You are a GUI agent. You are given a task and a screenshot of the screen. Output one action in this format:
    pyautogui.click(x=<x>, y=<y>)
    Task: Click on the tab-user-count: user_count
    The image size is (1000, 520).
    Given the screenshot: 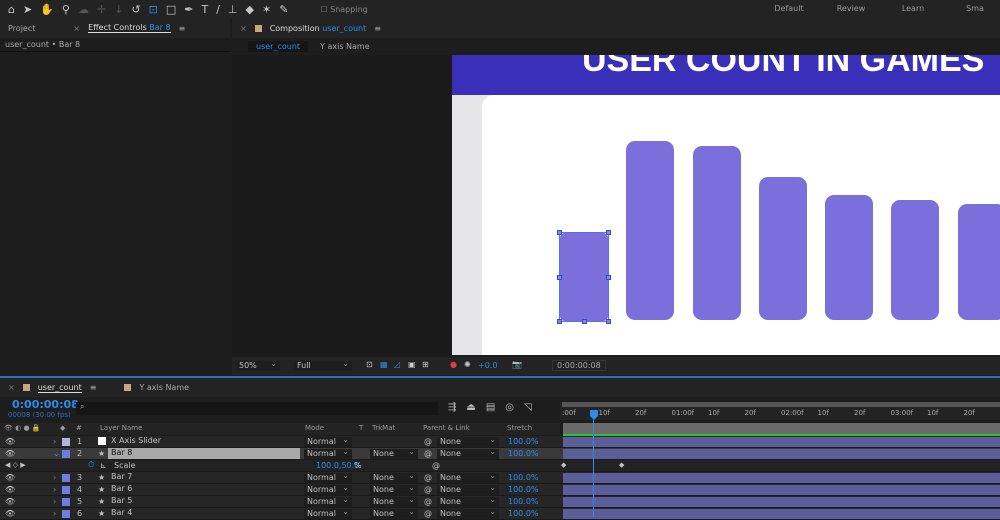 What is the action you would take?
    pyautogui.click(x=59, y=388)
    